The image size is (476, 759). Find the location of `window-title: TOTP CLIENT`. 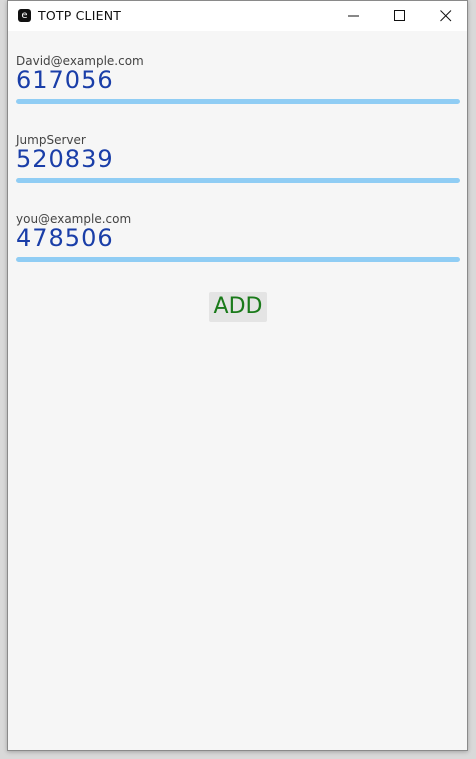

window-title: TOTP CLIENT is located at coordinates (80, 15).